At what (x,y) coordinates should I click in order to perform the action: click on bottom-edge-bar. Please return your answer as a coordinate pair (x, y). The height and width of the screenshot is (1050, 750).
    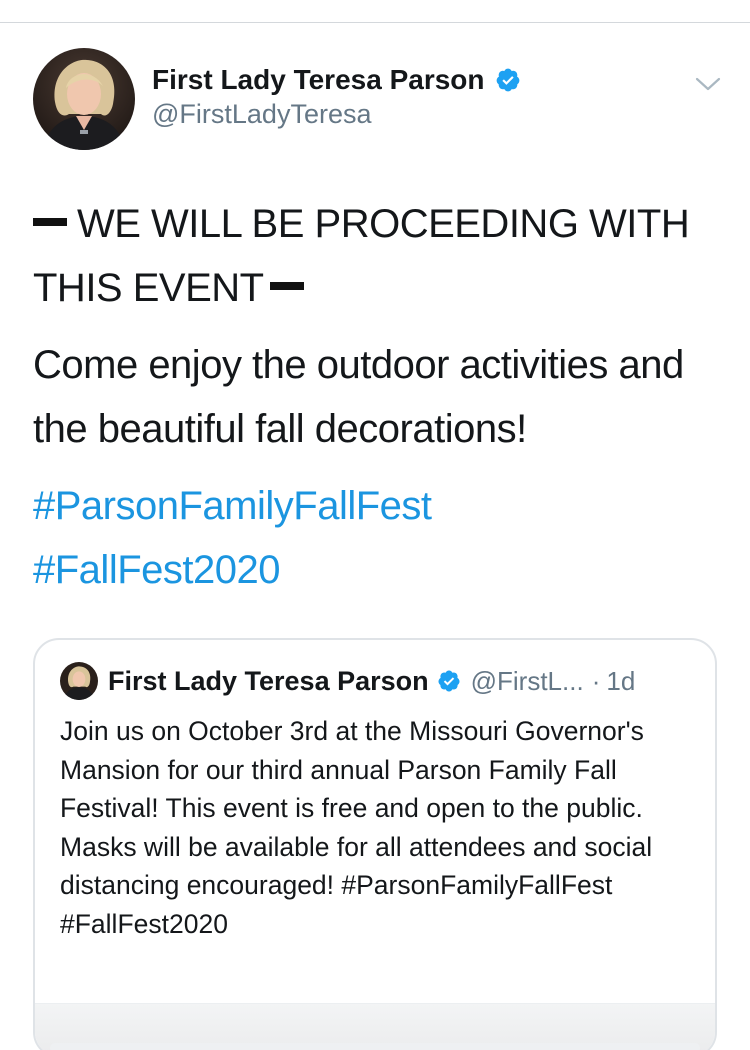
    Looking at the image, I should click on (375, 1046).